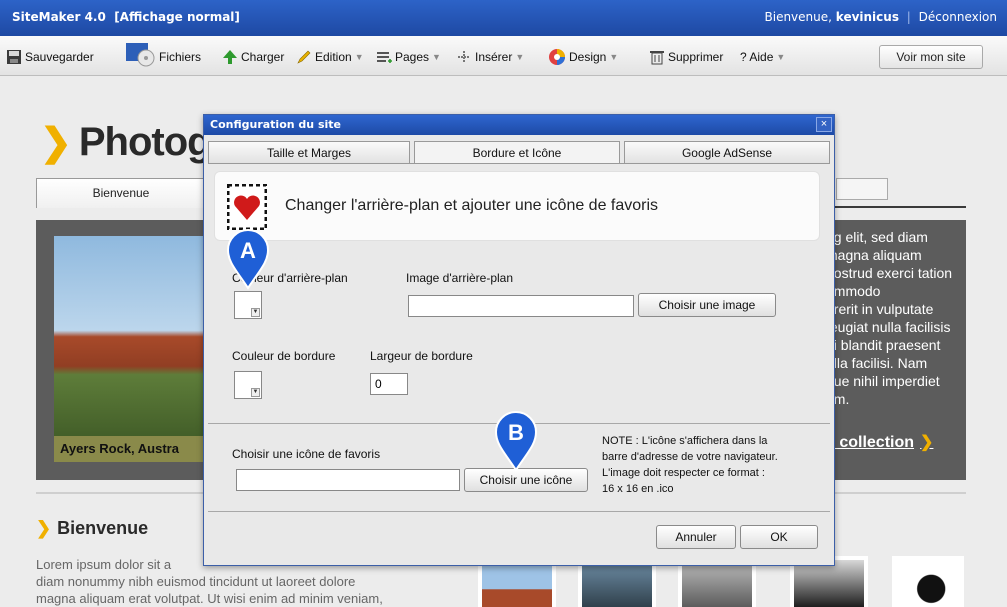  What do you see at coordinates (421, 356) in the screenshot?
I see `border-width-label: Largeur de bordure` at bounding box center [421, 356].